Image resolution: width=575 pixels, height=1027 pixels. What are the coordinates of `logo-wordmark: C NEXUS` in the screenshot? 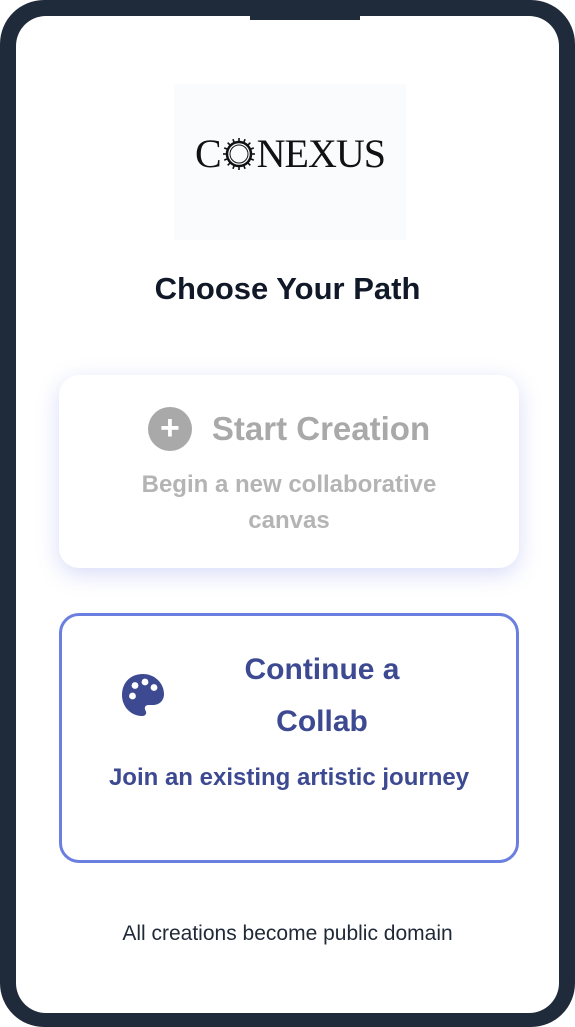 It's located at (290, 154).